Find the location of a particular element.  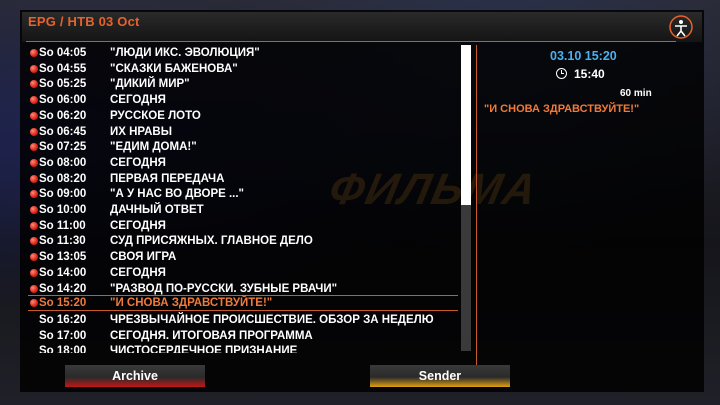

scrollbar-thumb is located at coordinates (466, 125).